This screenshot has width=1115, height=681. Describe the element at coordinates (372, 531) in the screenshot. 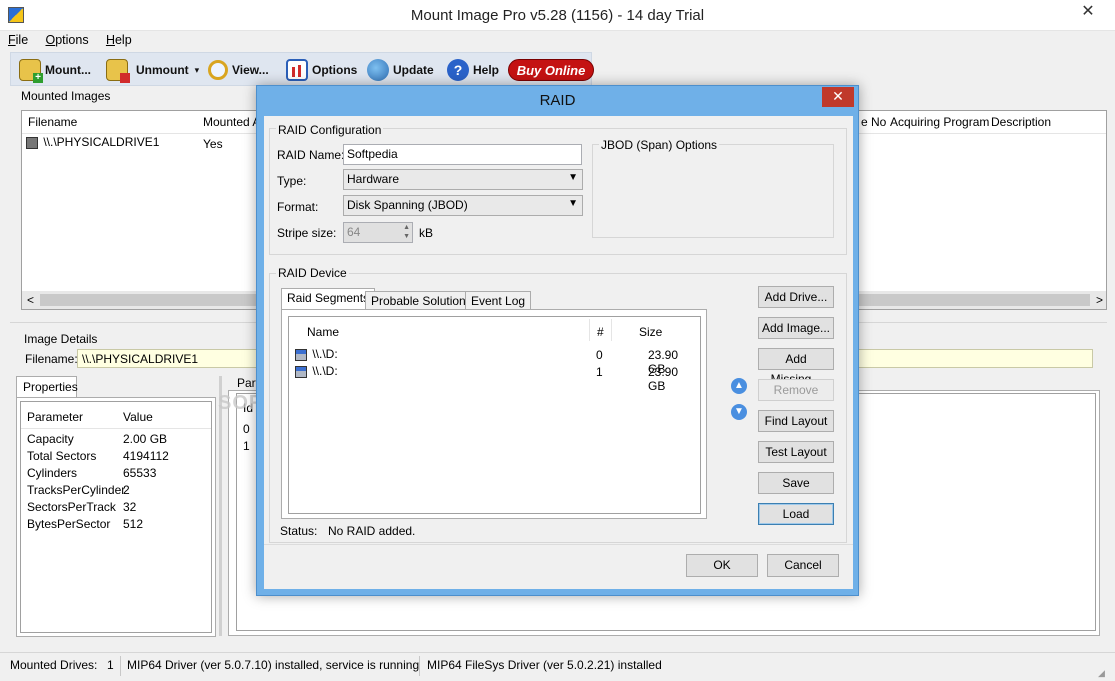

I see `status-value: No RAID added.` at that location.